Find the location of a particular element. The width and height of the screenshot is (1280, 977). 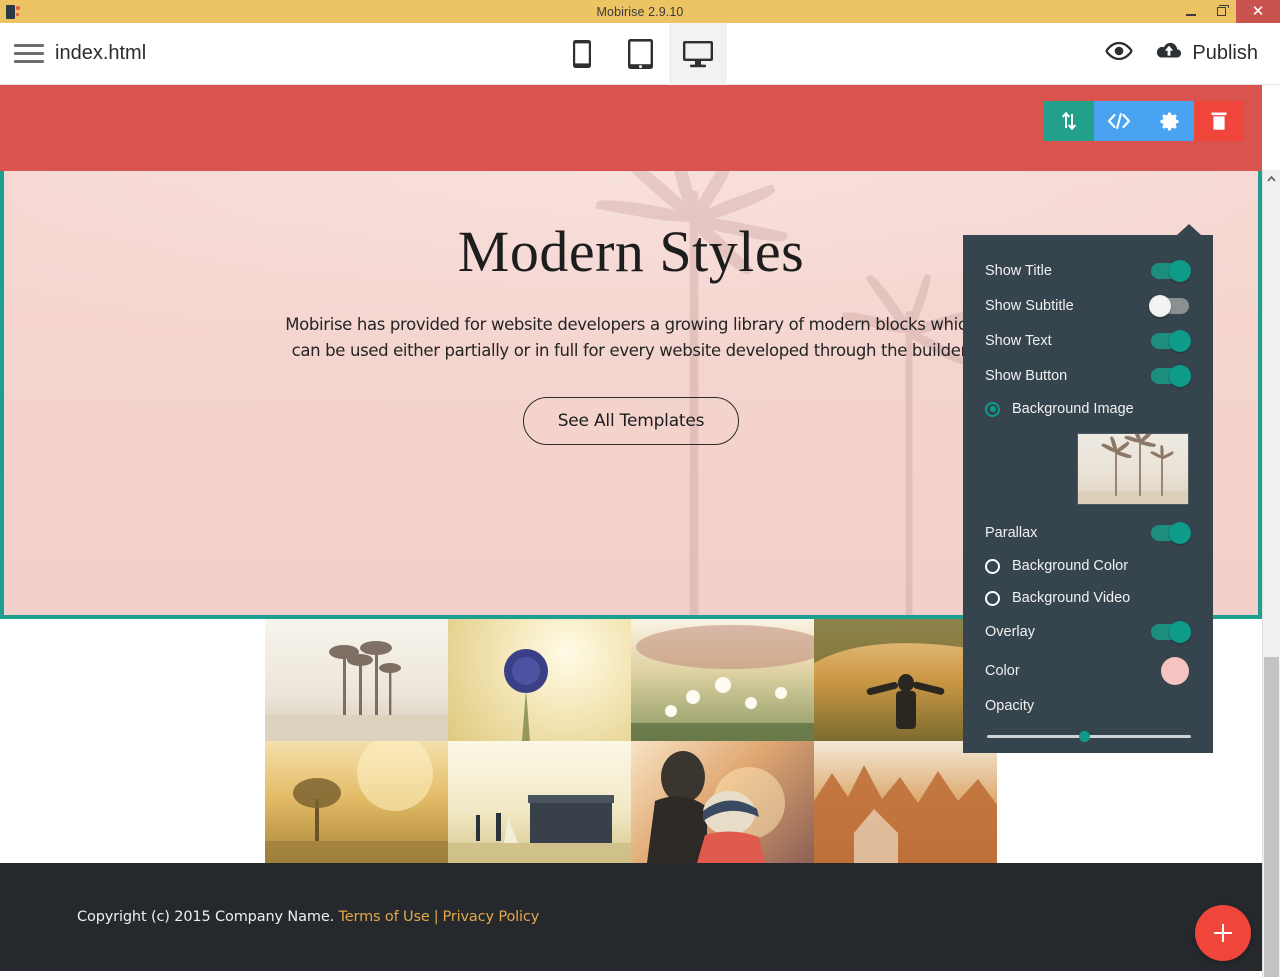

setting-show-subtitle: Show Subtitle is located at coordinates (1088, 305).